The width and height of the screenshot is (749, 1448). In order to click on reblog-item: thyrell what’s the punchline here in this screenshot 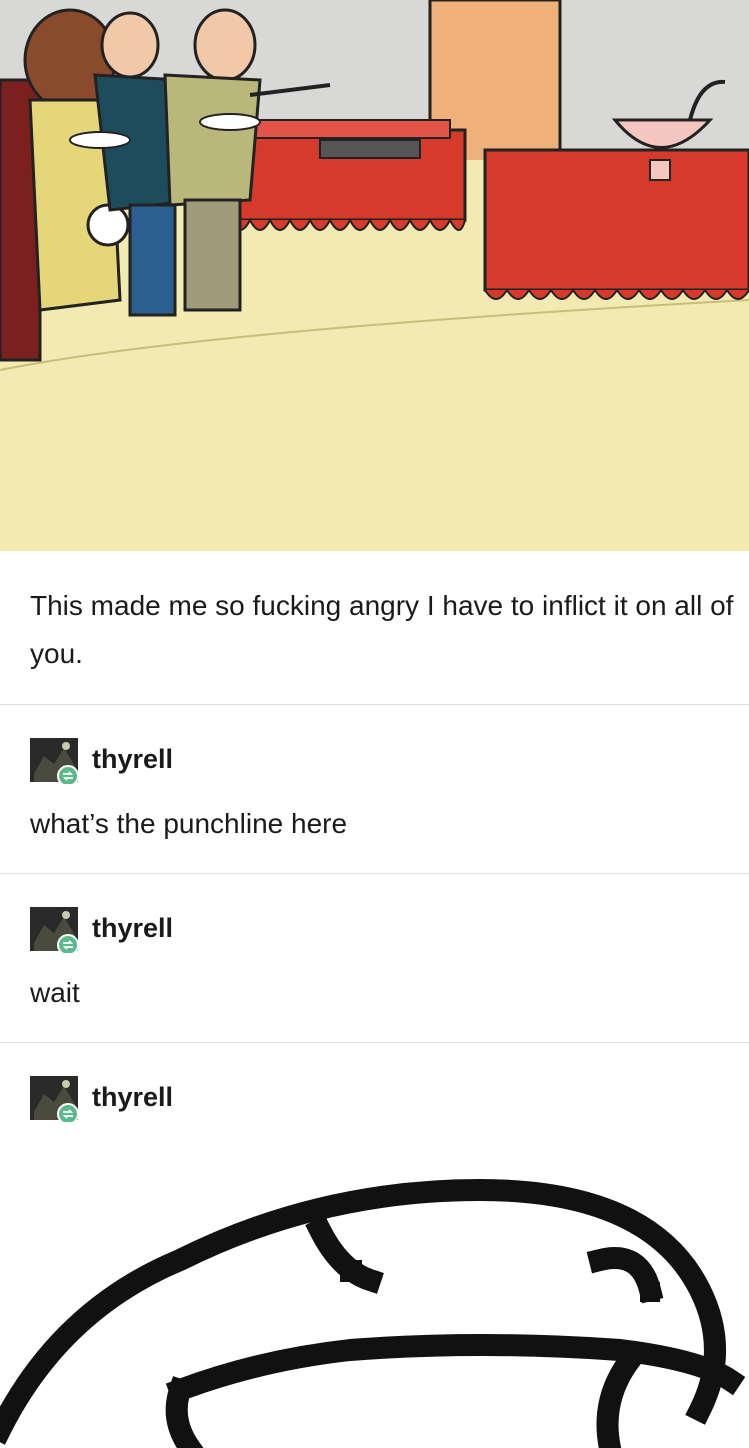, I will do `click(374, 789)`.